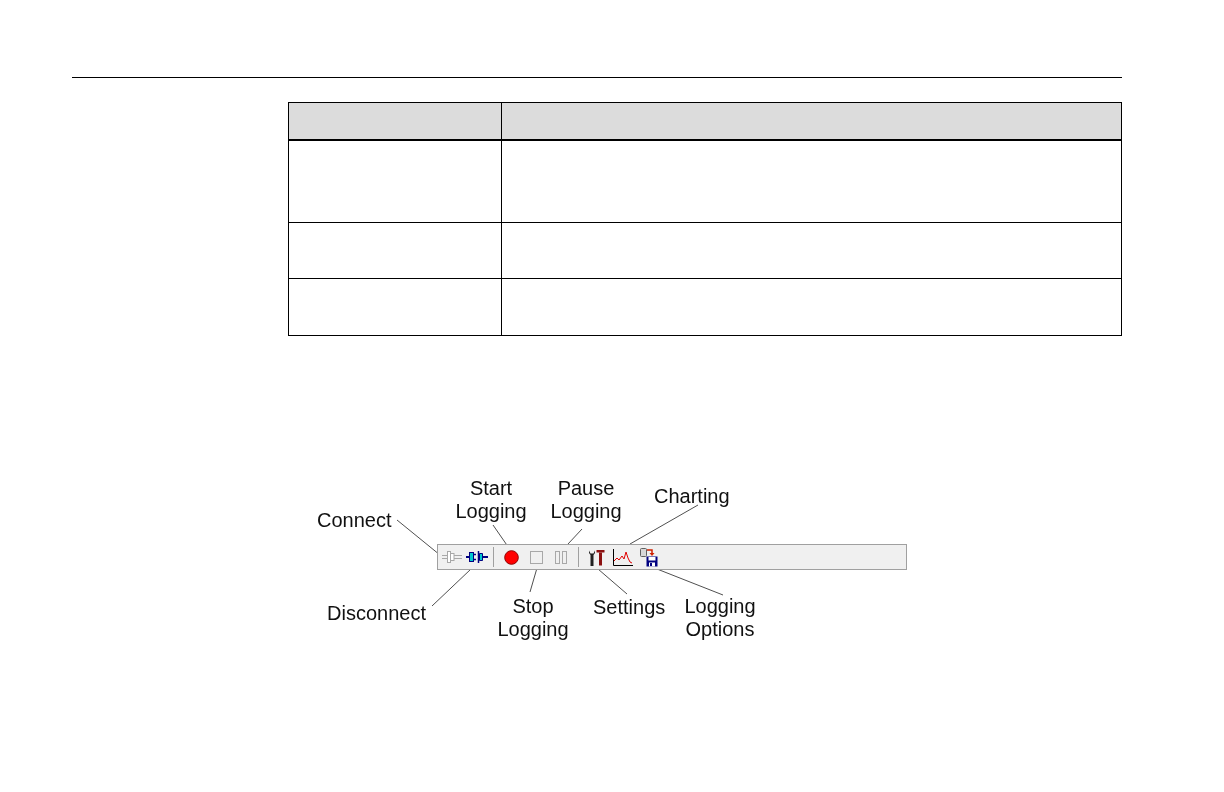  I want to click on pause-icon, so click(561, 557).